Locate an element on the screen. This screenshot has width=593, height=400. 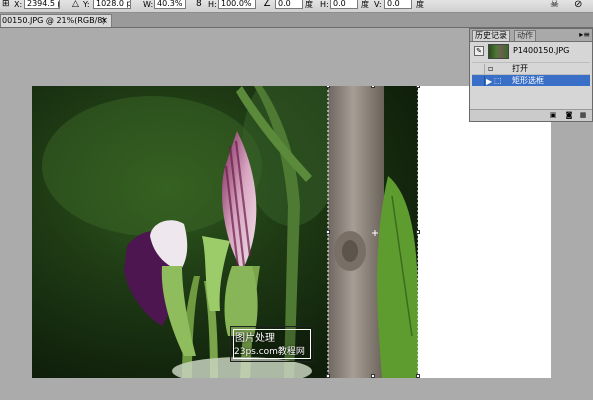
open-document-icon: ▫ is located at coordinates (491, 68).